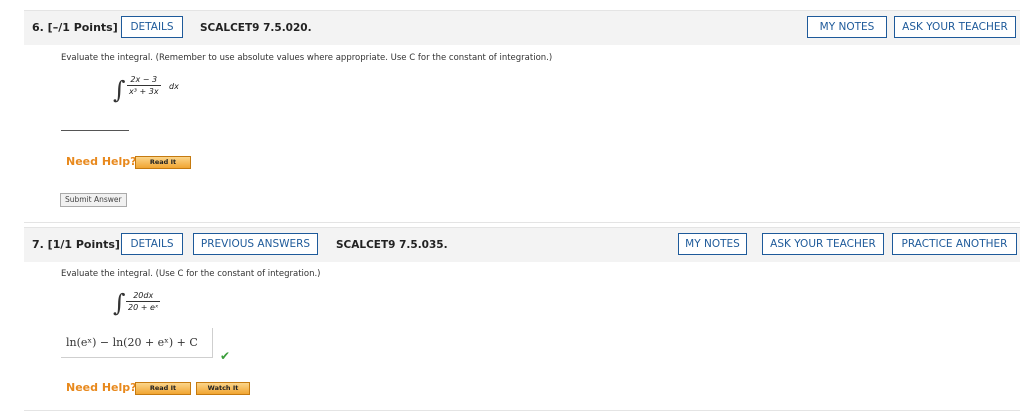  What do you see at coordinates (255, 244) in the screenshot?
I see `q7-previous-answers-button: PREVIOUS ANSWERS` at bounding box center [255, 244].